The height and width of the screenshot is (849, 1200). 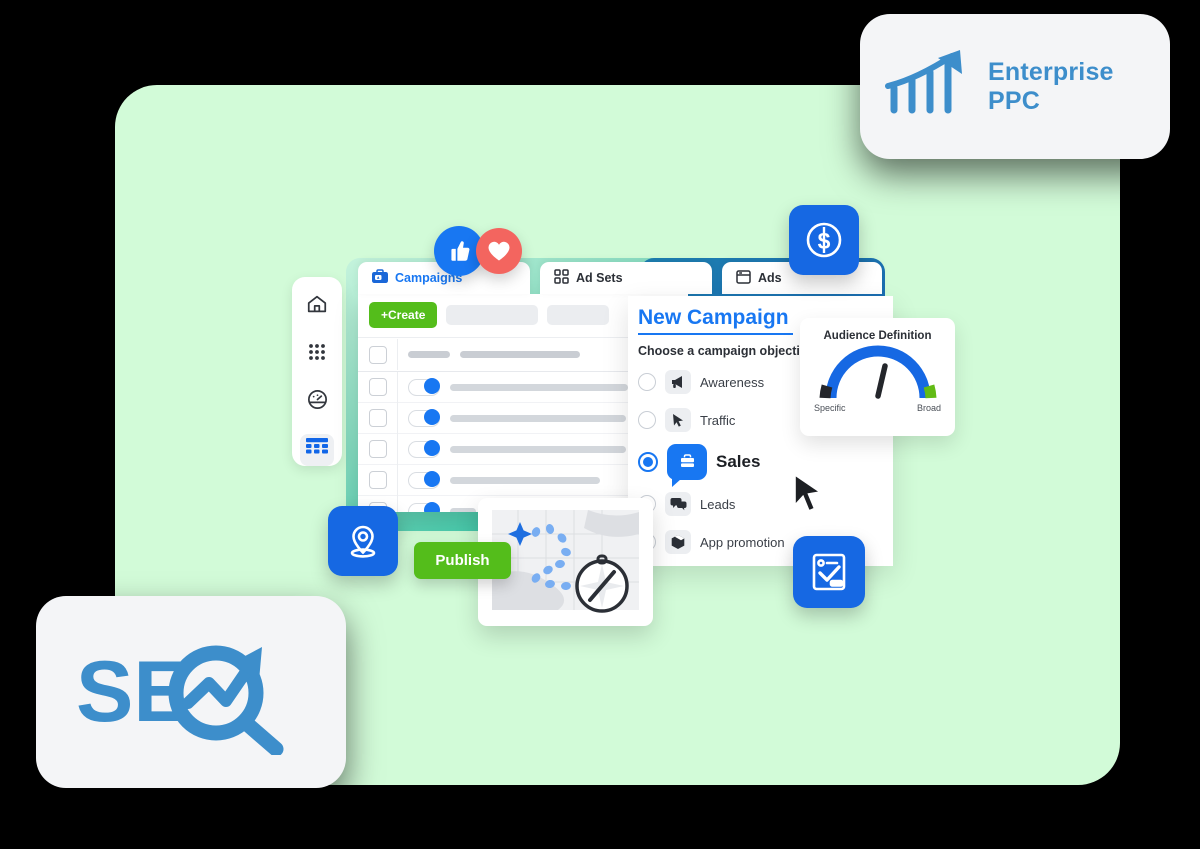 What do you see at coordinates (830, 408) in the screenshot?
I see `gauge-min-label: Specific` at bounding box center [830, 408].